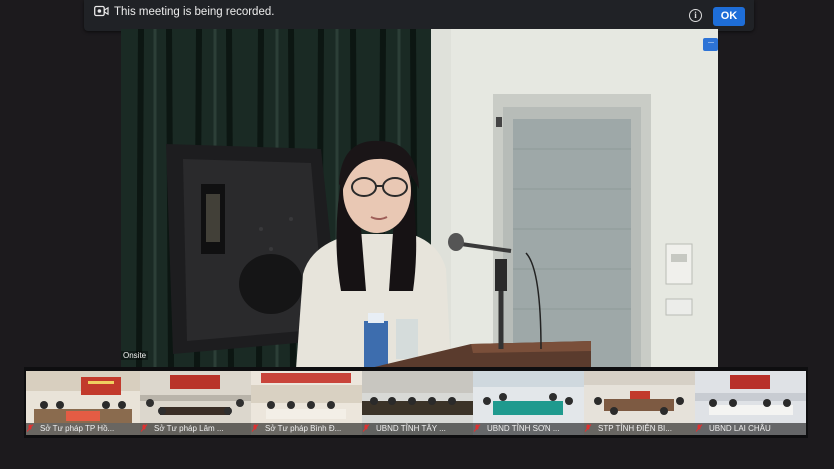  What do you see at coordinates (194, 12) in the screenshot?
I see `recording-message: This meeting is being recorded.` at bounding box center [194, 12].